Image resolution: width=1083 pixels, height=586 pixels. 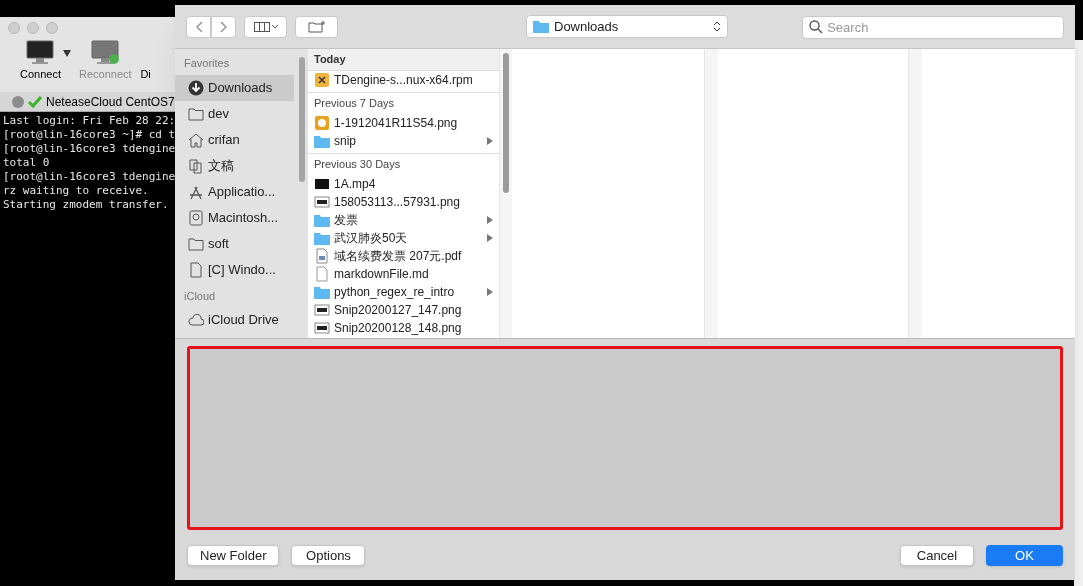 What do you see at coordinates (234, 243) in the screenshot?
I see `sidebar-item: soft` at bounding box center [234, 243].